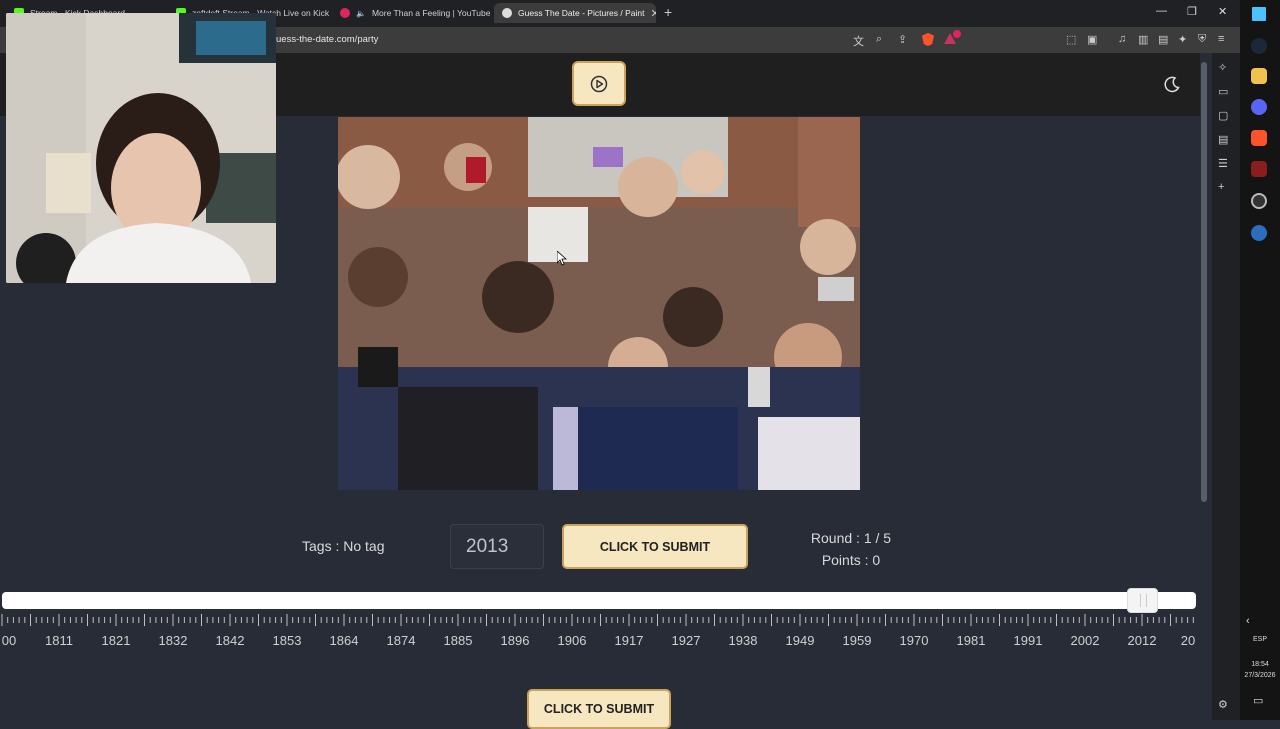 This screenshot has height=729, width=1280. I want to click on reading-list-icon: ☰, so click(1223, 163).